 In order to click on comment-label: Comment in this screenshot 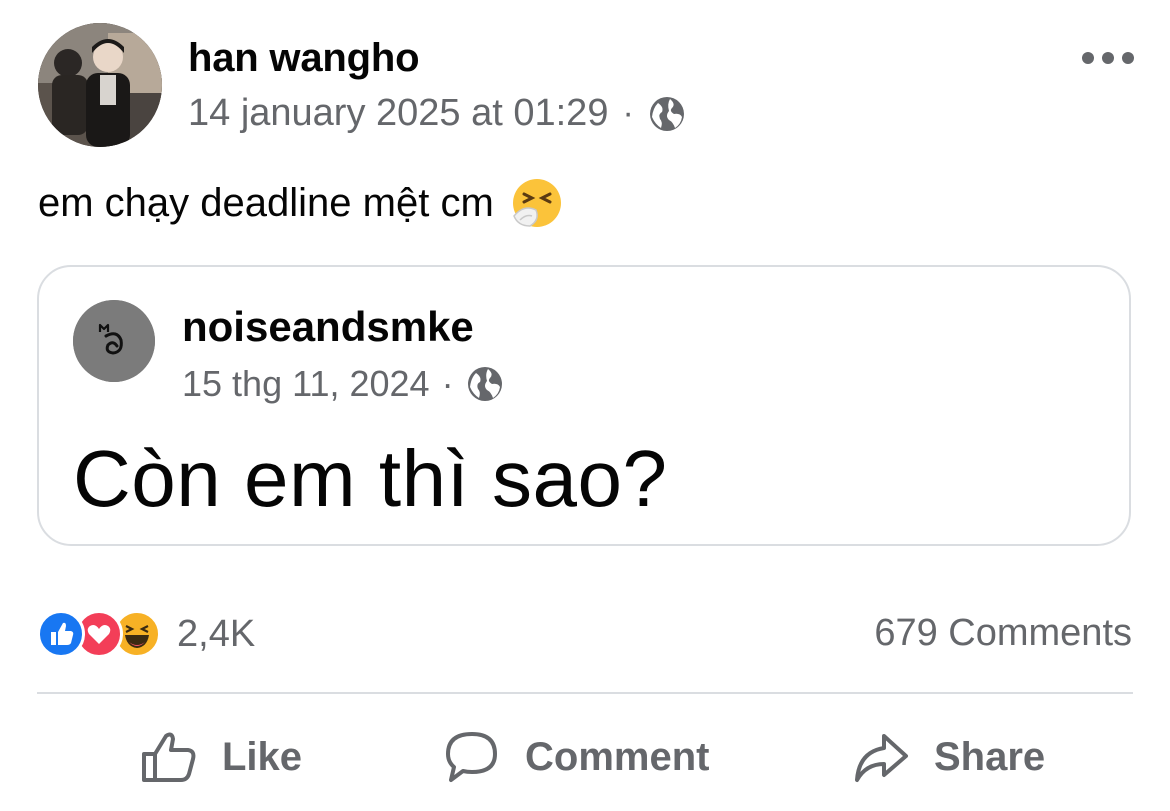, I will do `click(617, 756)`.